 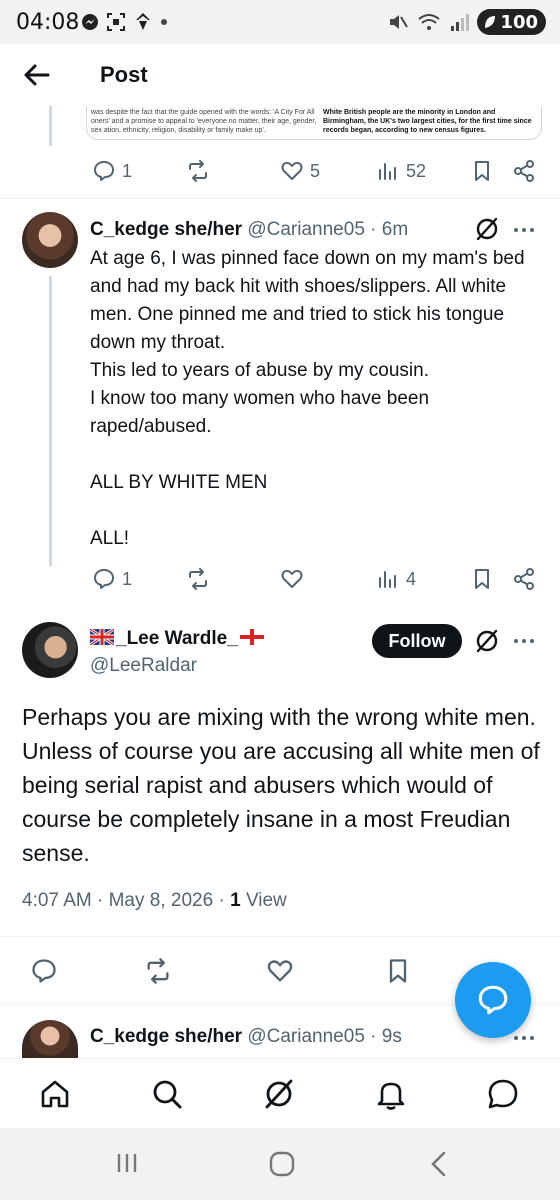 I want to click on views-count: 1, so click(x=235, y=900).